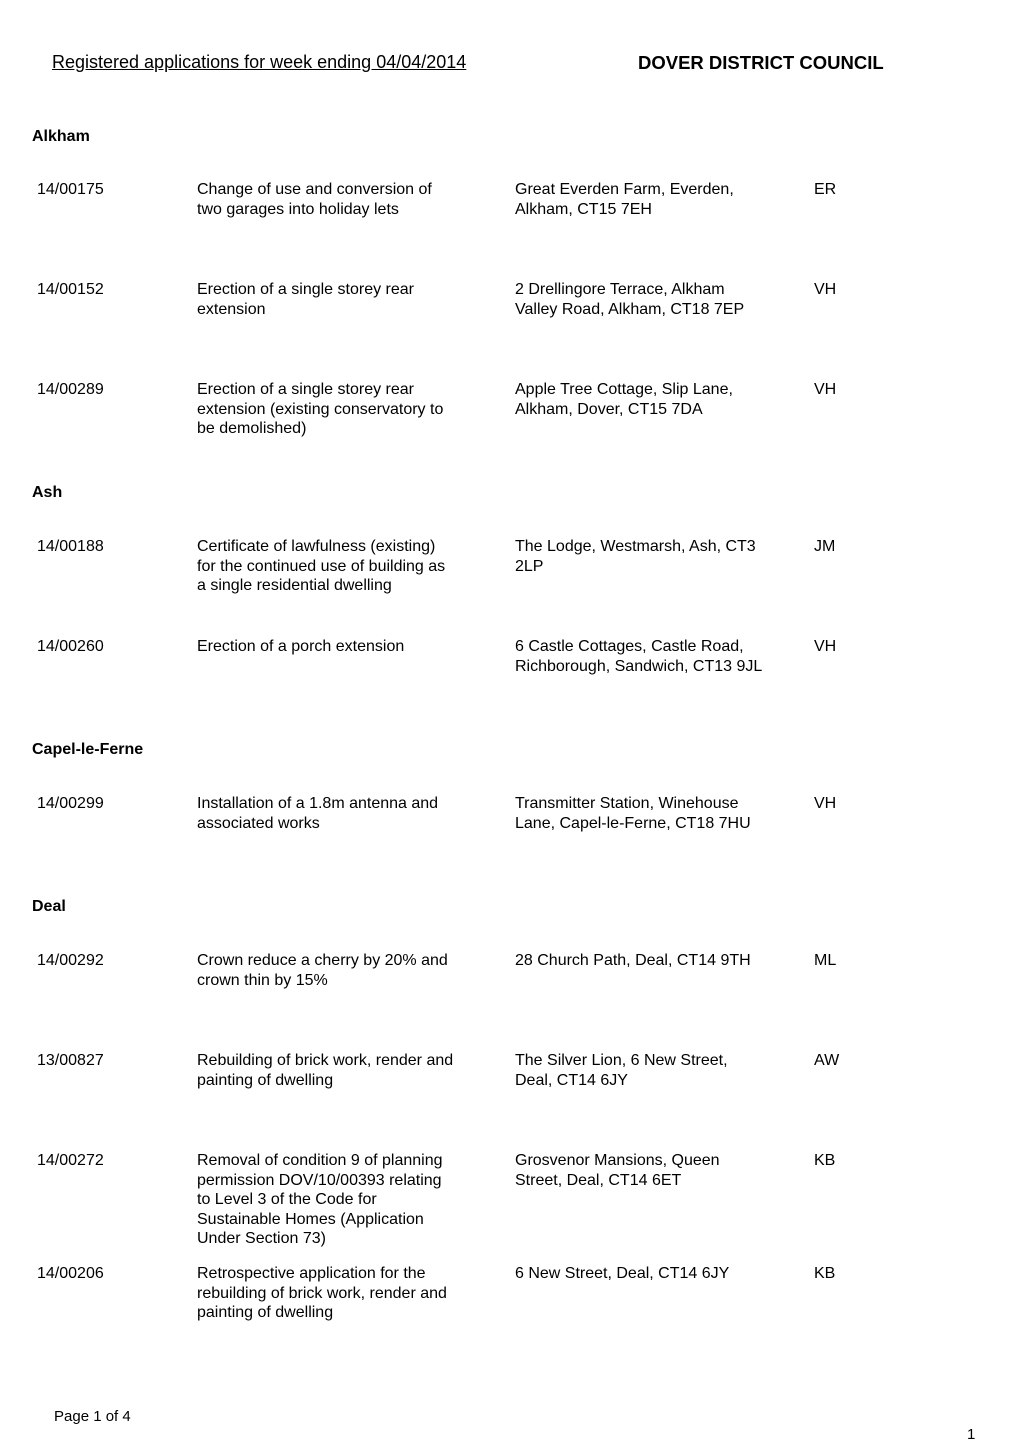 This screenshot has width=1020, height=1443. I want to click on application-ref: 14/00289, so click(70, 389).